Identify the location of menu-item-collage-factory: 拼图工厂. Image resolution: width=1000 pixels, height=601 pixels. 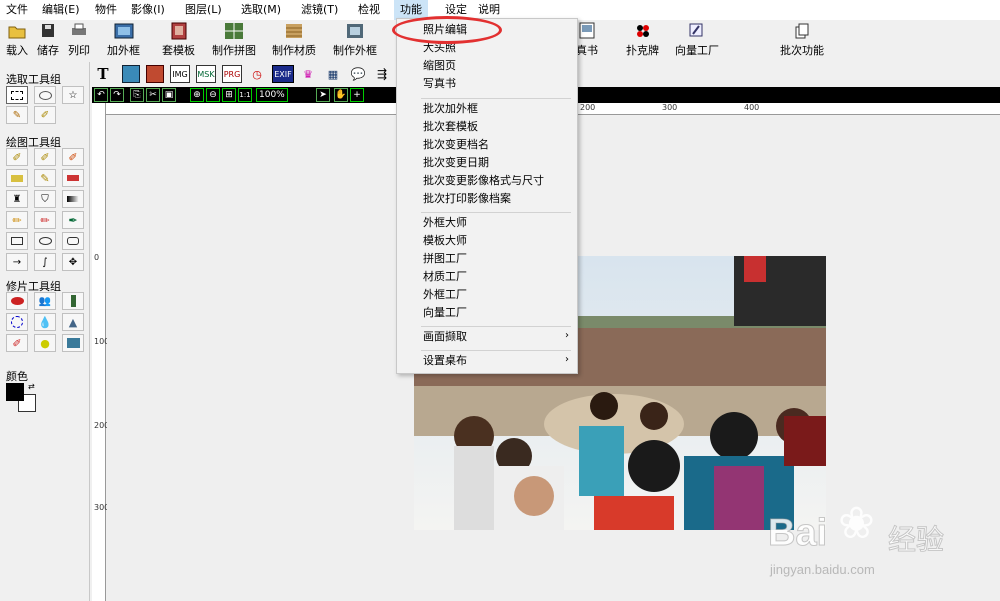
(445, 259).